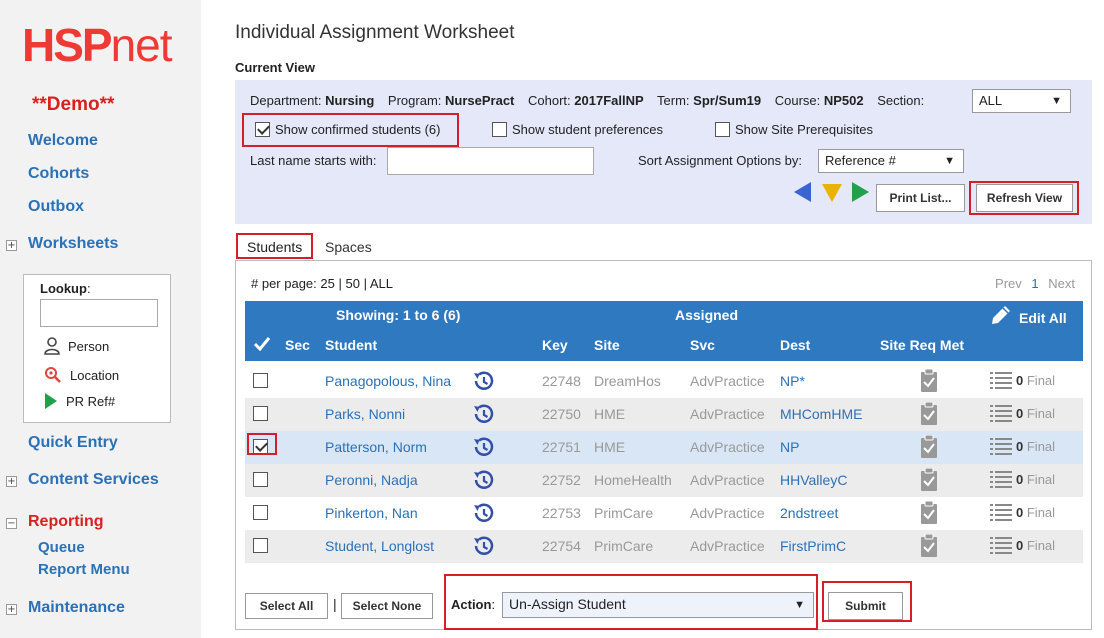 The height and width of the screenshot is (638, 1104). Describe the element at coordinates (73, 443) in the screenshot. I see `nav-quick-entry: Quick Entry` at that location.